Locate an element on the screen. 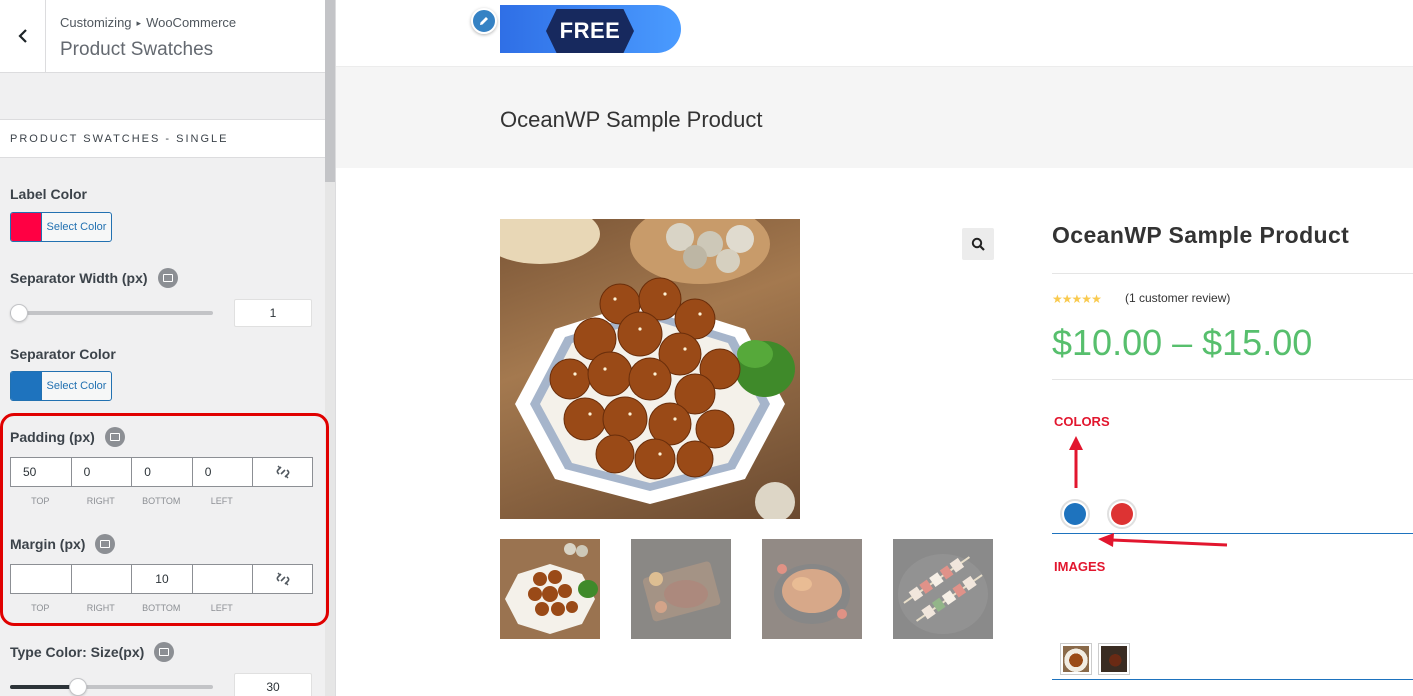 The height and width of the screenshot is (696, 1413). star-rating-icon: ★ ★ ★ ★ ★ is located at coordinates (1077, 299).